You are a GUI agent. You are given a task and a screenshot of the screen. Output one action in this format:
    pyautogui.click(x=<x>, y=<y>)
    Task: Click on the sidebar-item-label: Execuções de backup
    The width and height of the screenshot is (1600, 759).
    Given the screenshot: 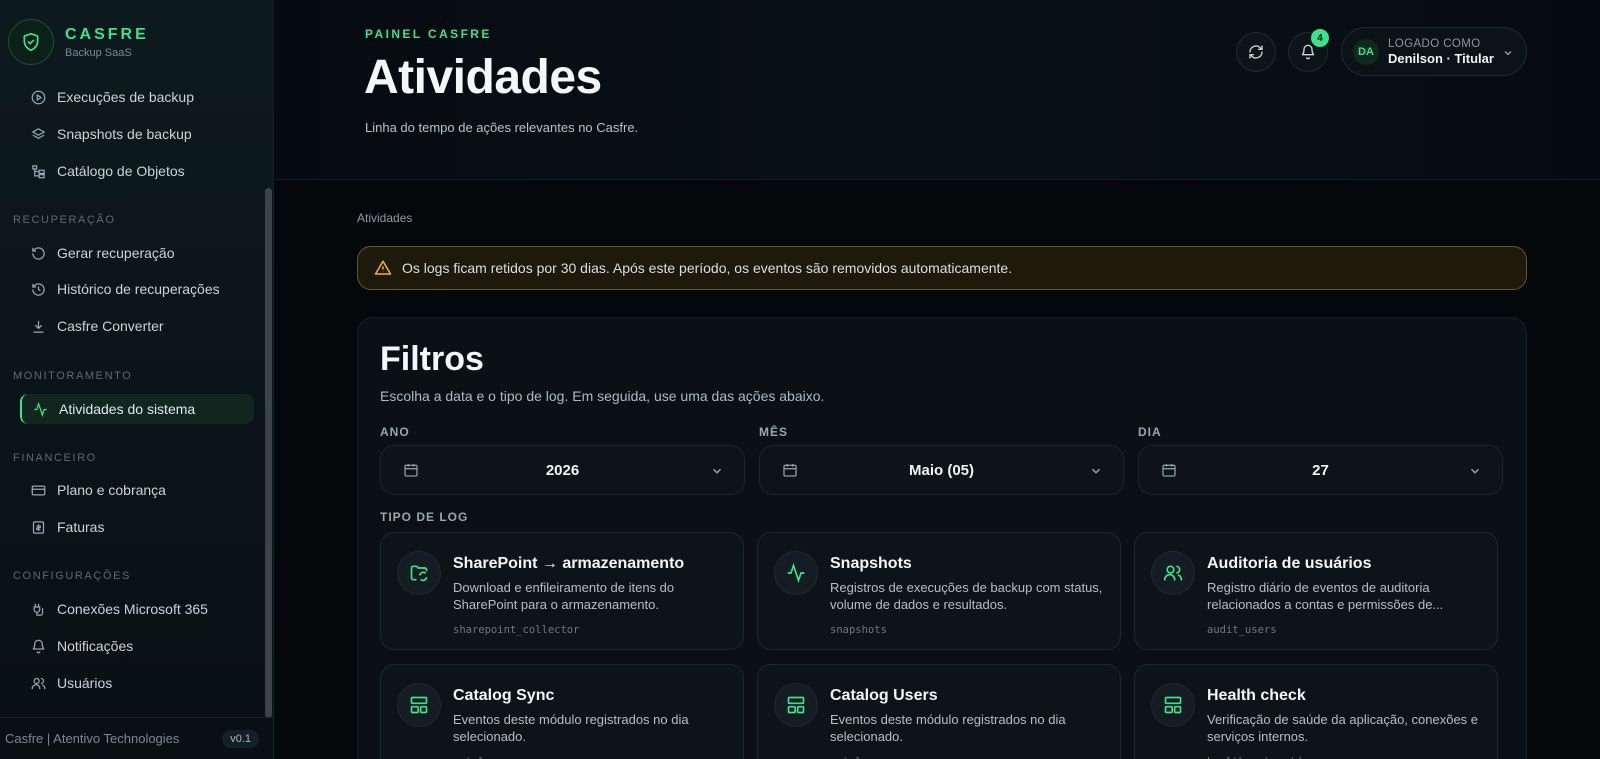 What is the action you would take?
    pyautogui.click(x=125, y=97)
    